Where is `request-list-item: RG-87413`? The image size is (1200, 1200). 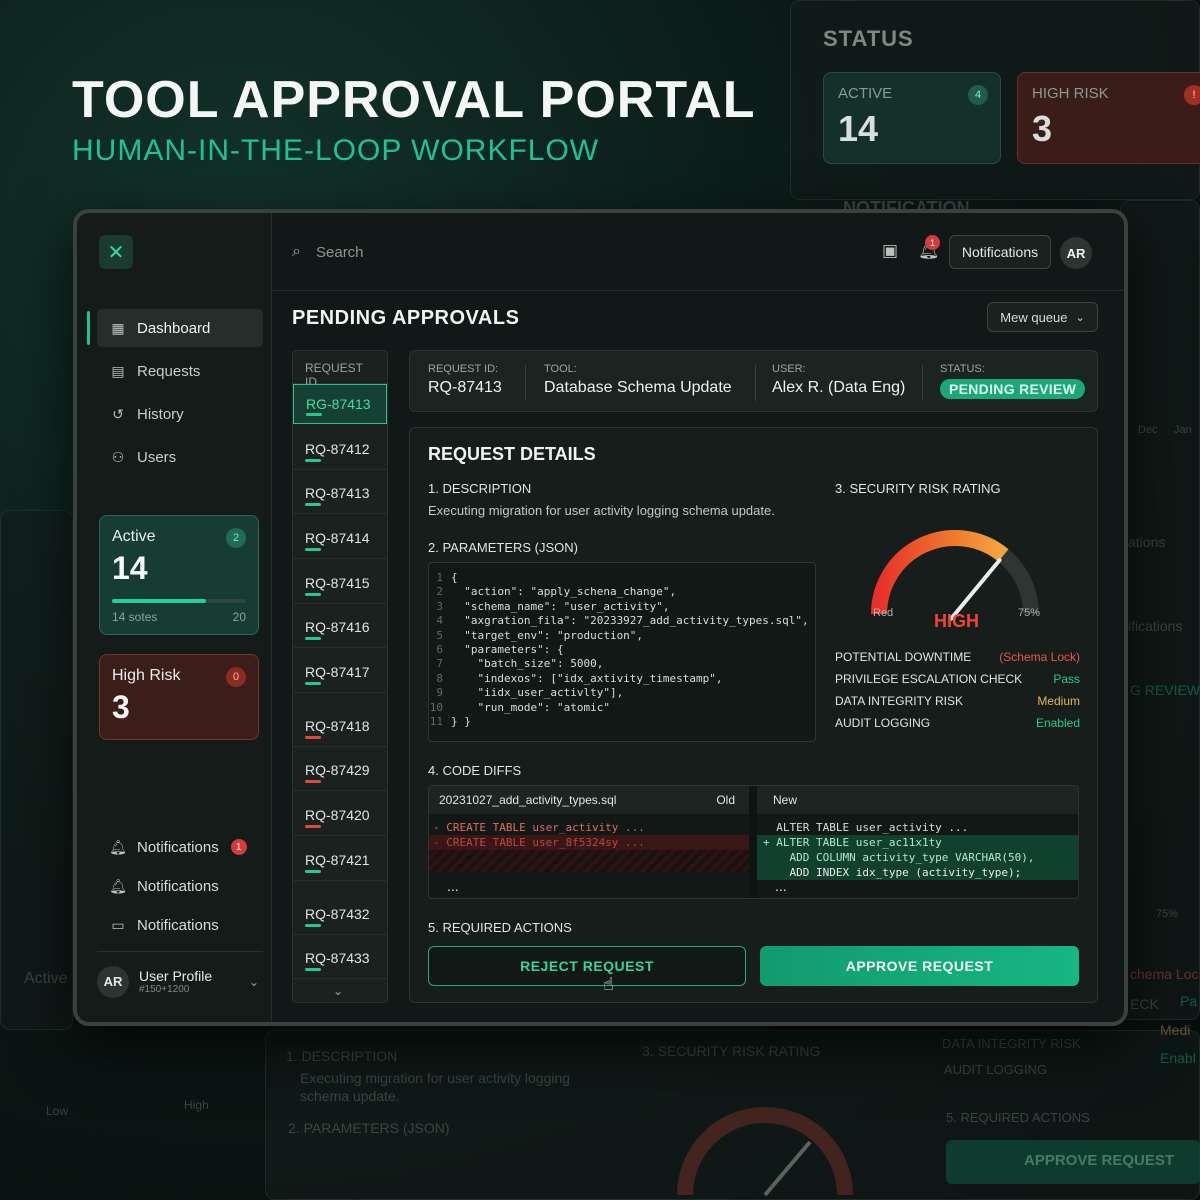 request-list-item: RG-87413 is located at coordinates (340, 404).